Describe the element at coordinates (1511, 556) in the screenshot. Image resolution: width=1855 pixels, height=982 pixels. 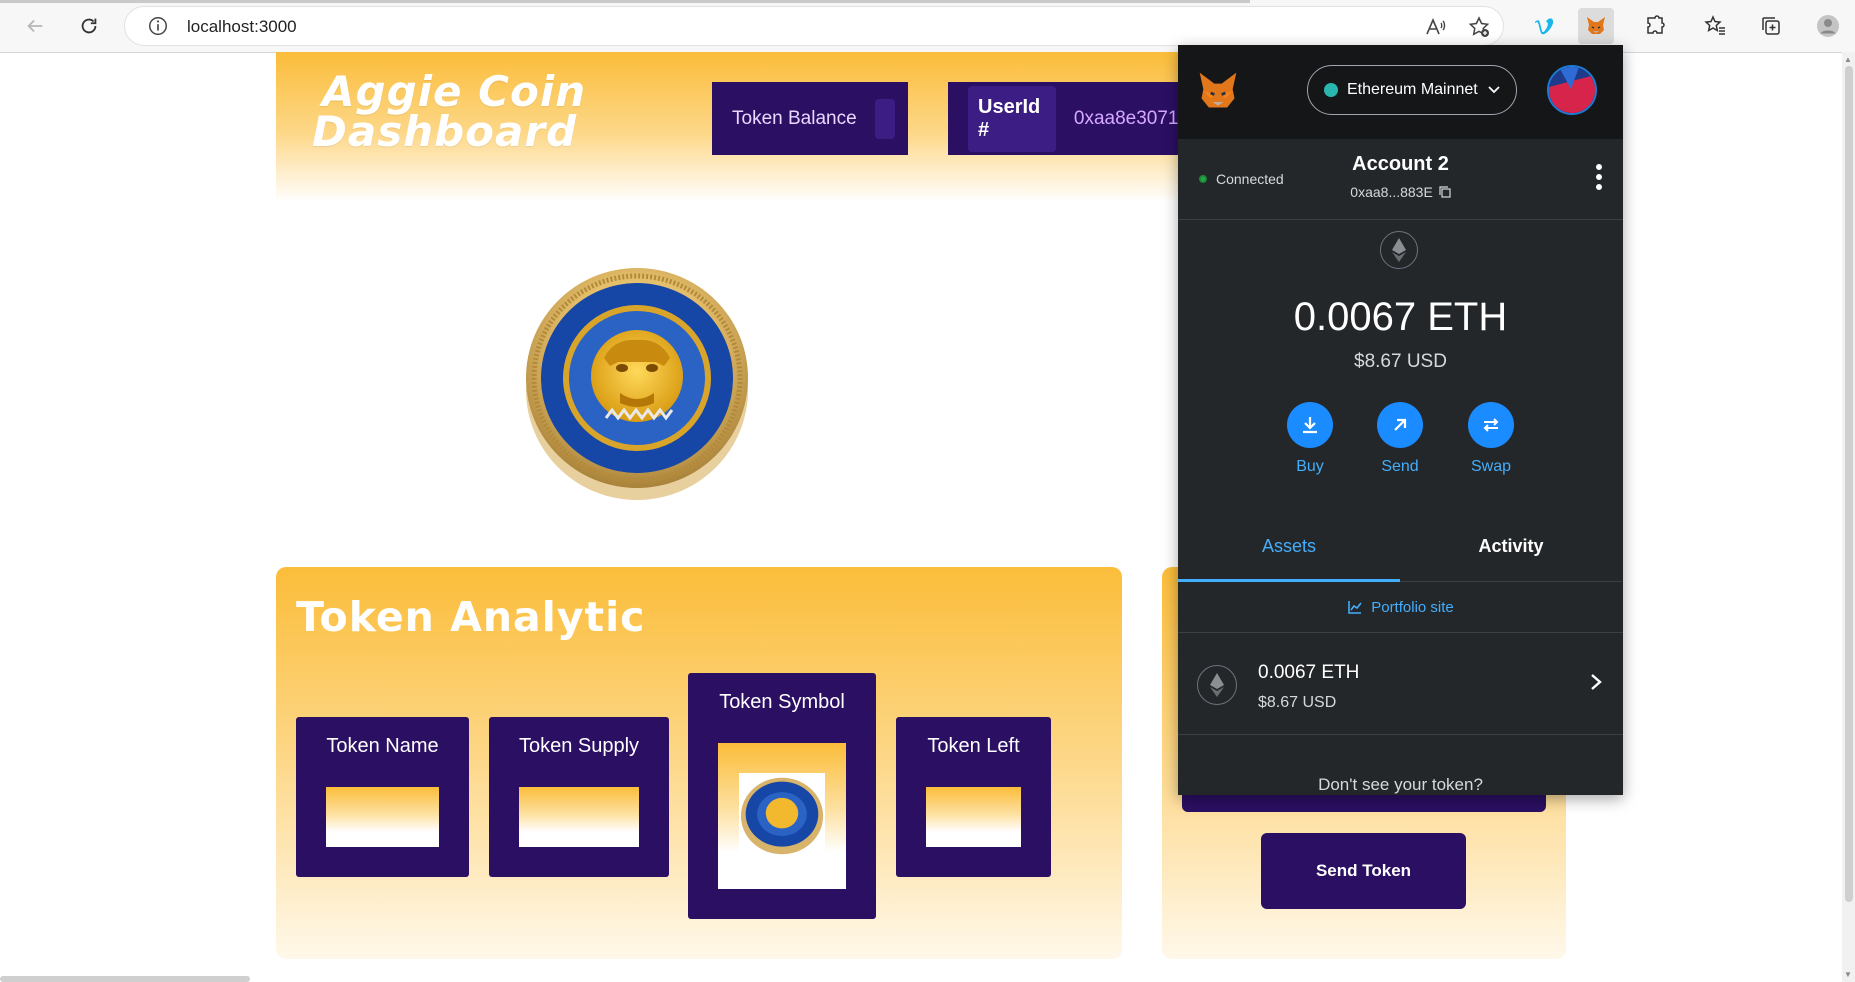
I see `tab-activity: Activity` at that location.